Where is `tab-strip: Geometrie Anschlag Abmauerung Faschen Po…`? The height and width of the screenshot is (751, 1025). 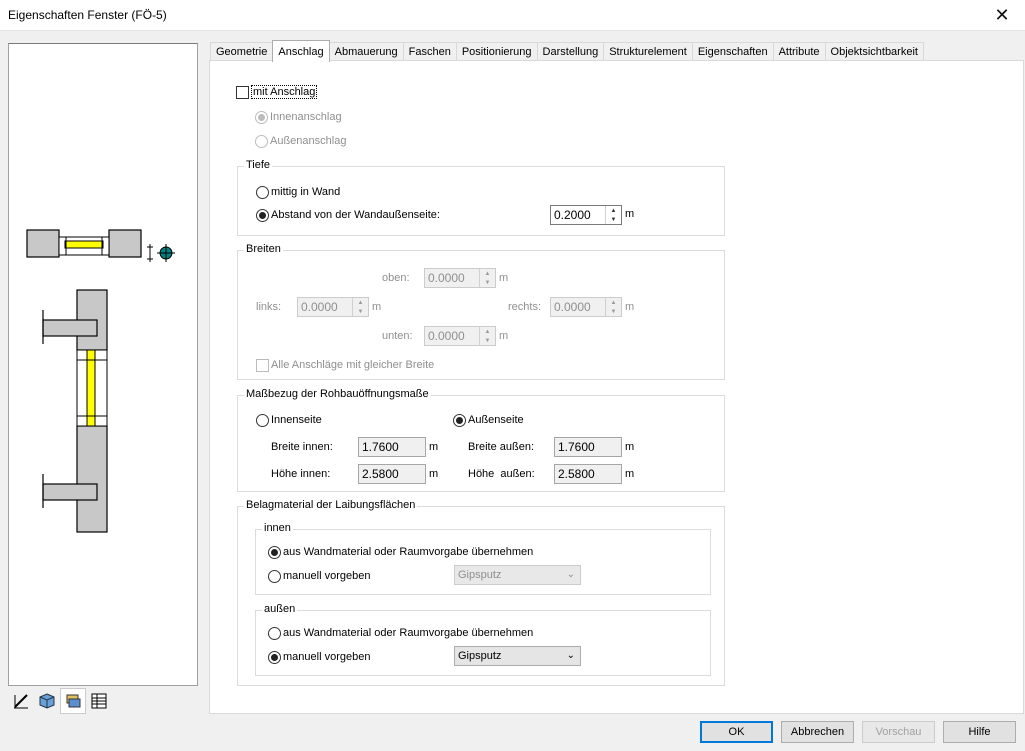
tab-strip: Geometrie Anschlag Abmauerung Faschen Po… is located at coordinates (567, 51).